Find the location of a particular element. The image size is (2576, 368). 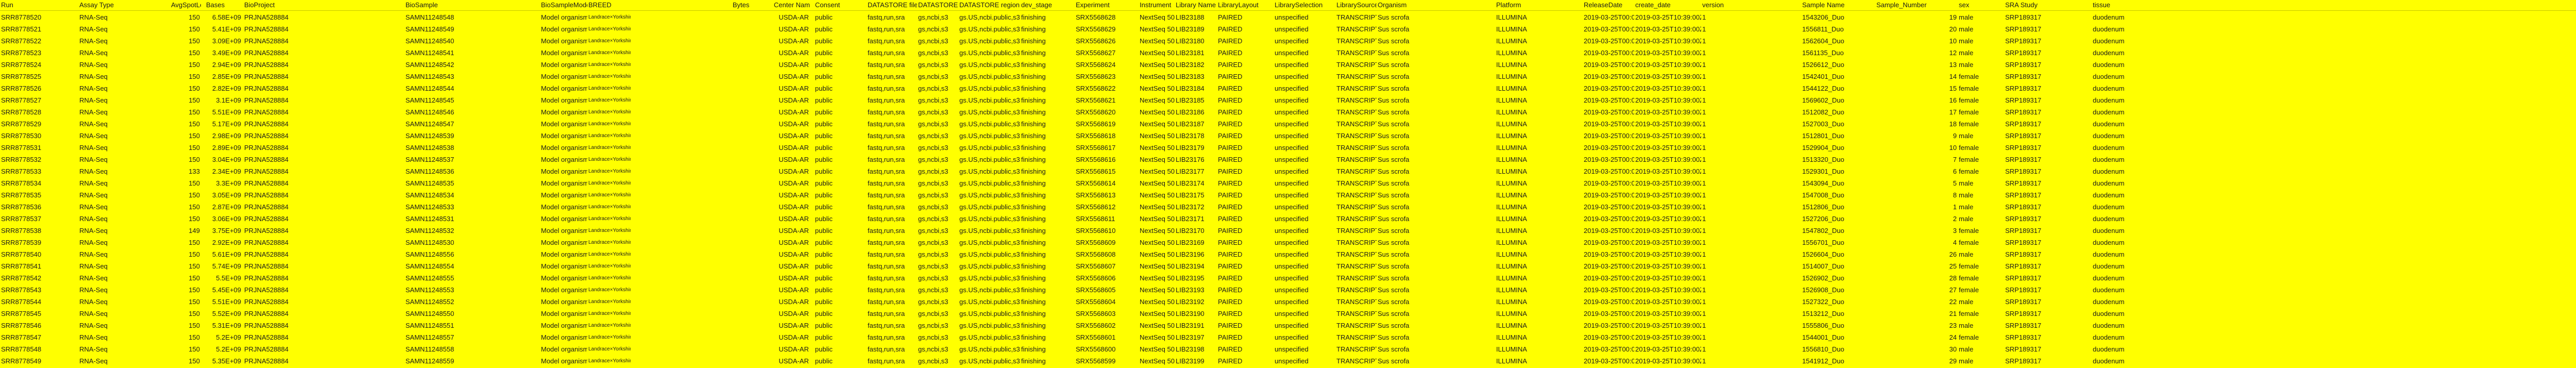

cell-bases: 6.58E+09 is located at coordinates (223, 17).